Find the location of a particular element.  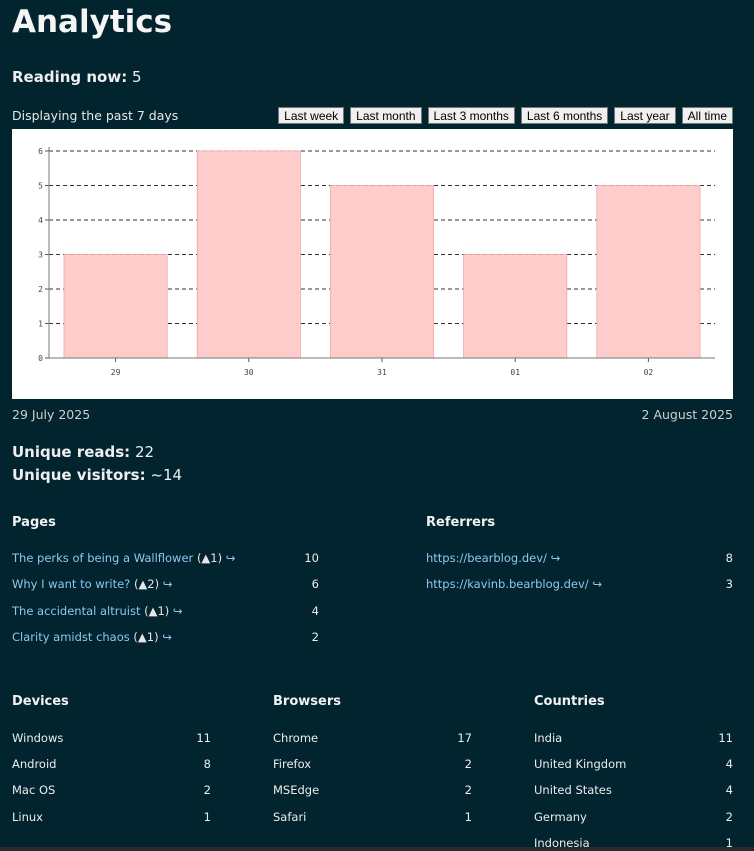

browser-row: MSEdge 2 is located at coordinates (372, 790).